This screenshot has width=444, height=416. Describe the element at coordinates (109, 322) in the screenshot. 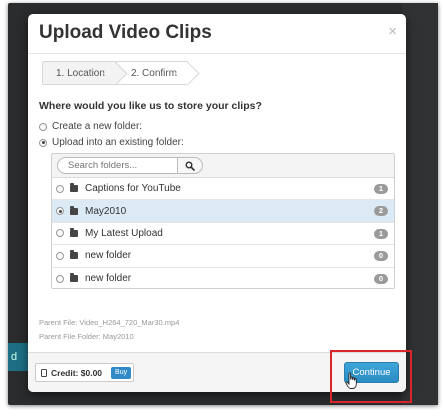

I see `parent-file: Parent File: Video_H264_720_Mar30.mp4` at that location.